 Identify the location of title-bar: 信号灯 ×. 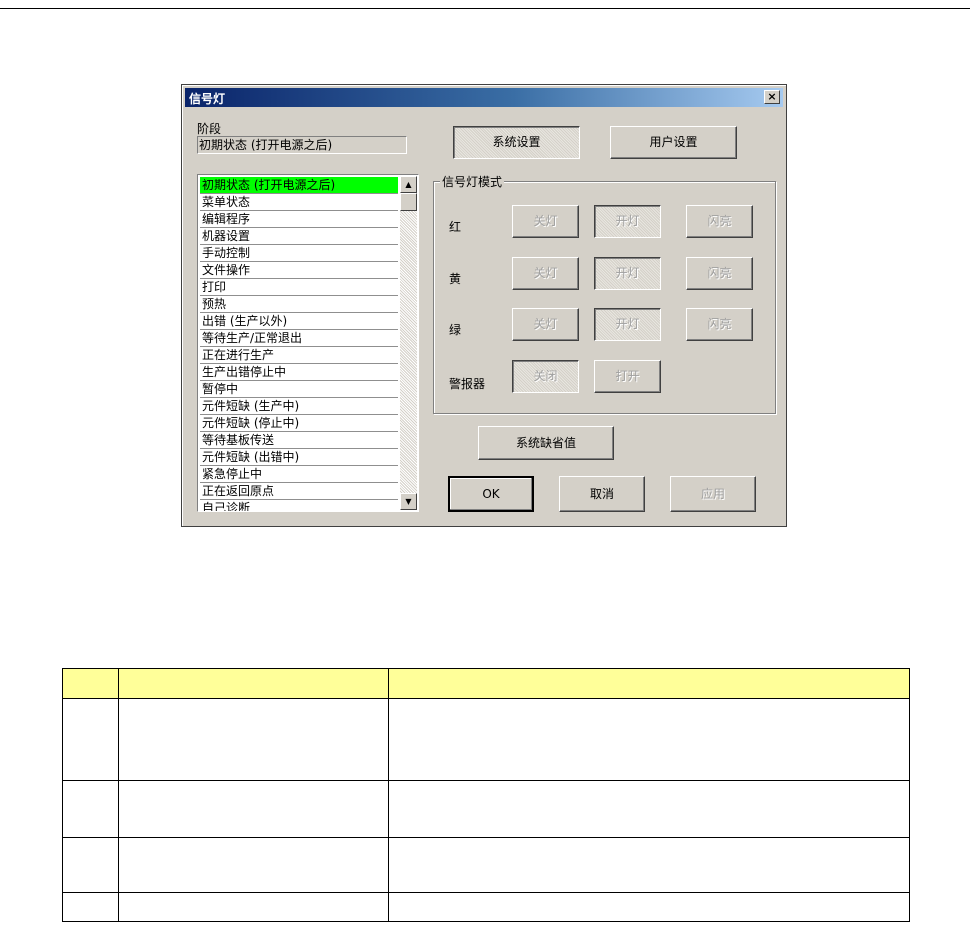
(484, 97).